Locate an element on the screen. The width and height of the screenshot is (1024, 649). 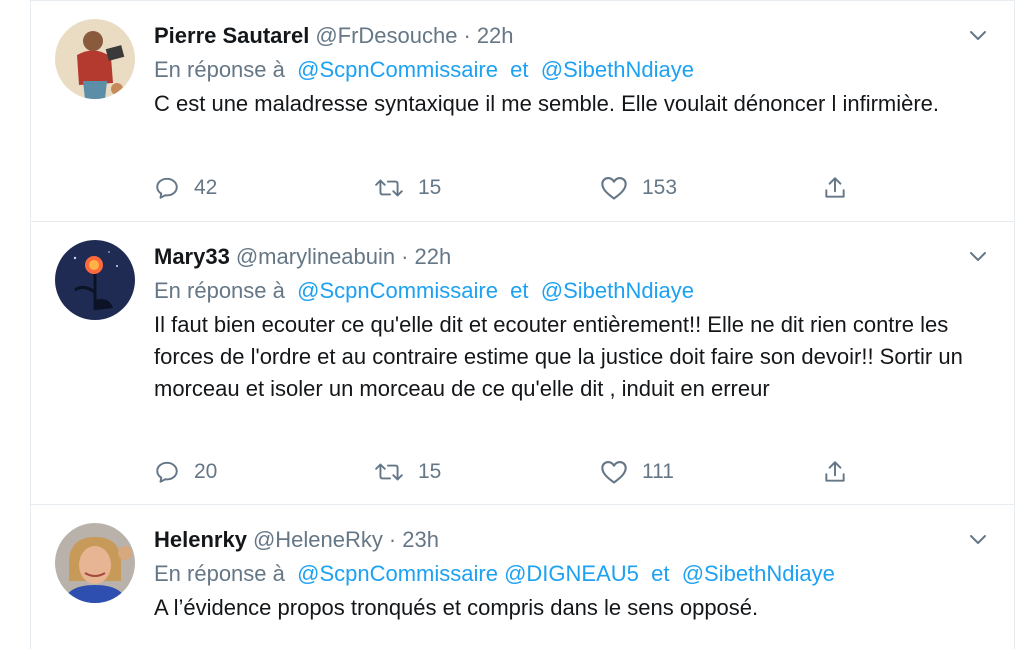
user-handle: @marylineabuin is located at coordinates (315, 256).